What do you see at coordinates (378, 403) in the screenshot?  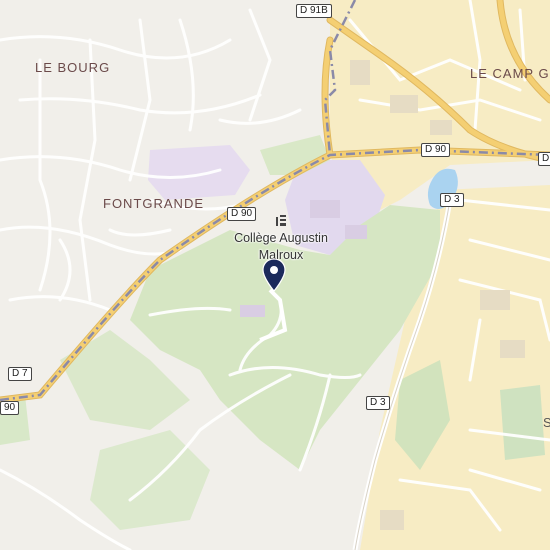 I see `road-shield-d3-south: D 3` at bounding box center [378, 403].